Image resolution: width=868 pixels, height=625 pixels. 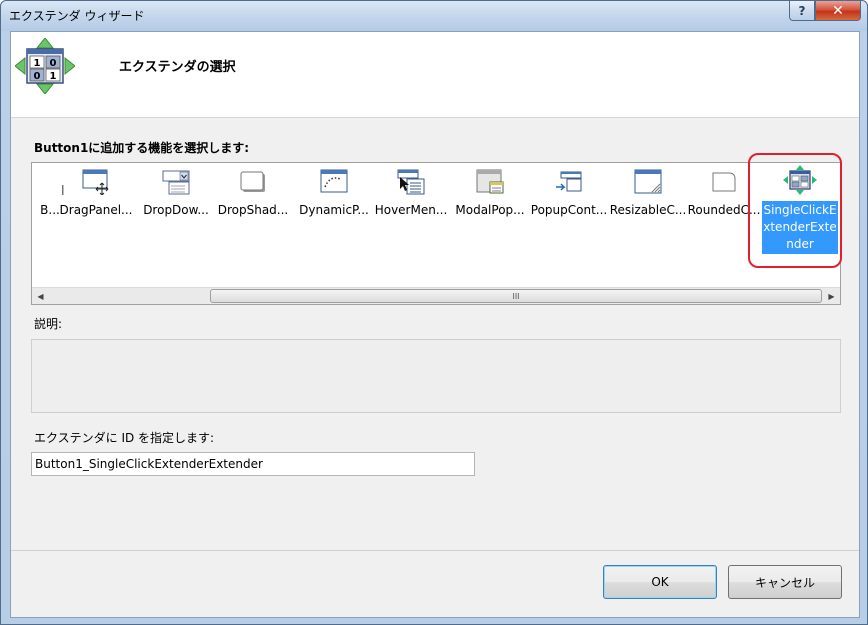 What do you see at coordinates (838, 11) in the screenshot?
I see `close-button: ✕` at bounding box center [838, 11].